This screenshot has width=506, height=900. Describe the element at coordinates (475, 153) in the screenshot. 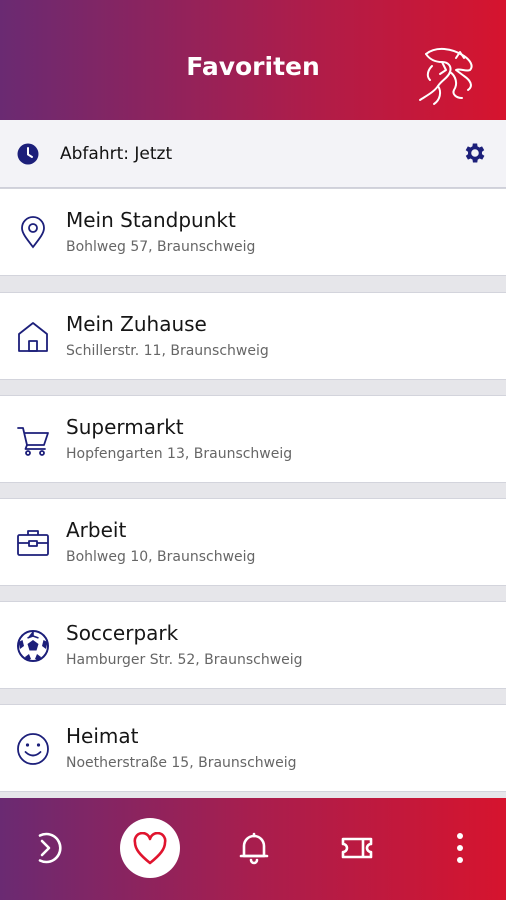

I see `gear-icon` at that location.